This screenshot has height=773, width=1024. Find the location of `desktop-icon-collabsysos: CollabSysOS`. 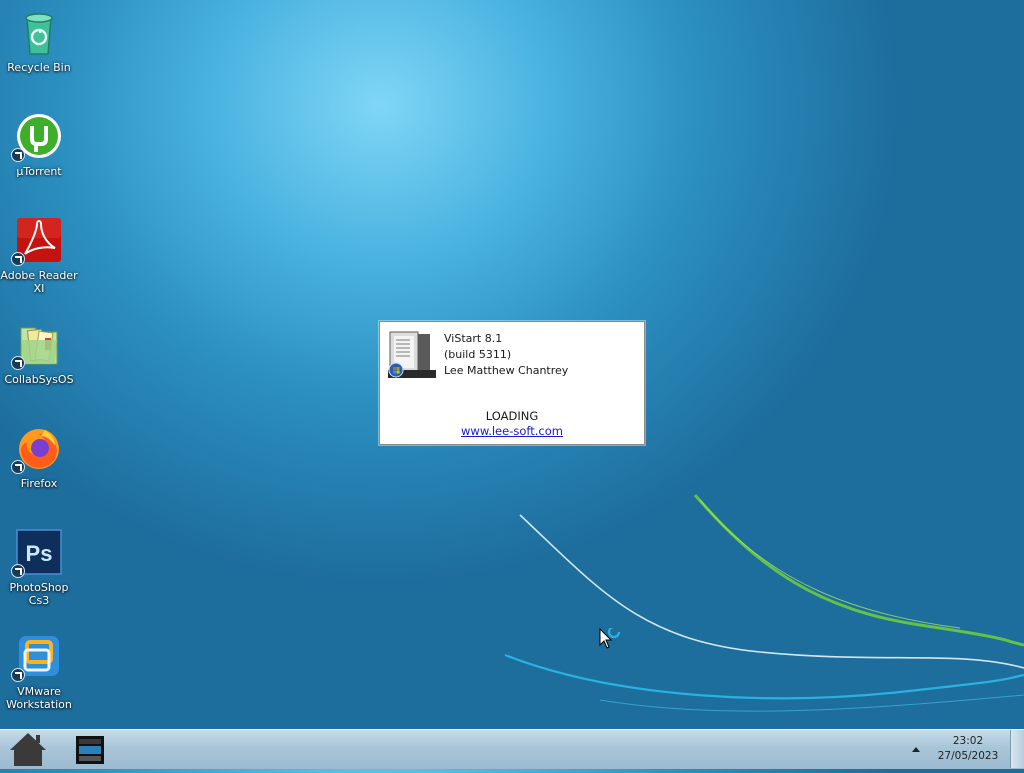

desktop-icon-collabsysos: CollabSysOS is located at coordinates (39, 350).